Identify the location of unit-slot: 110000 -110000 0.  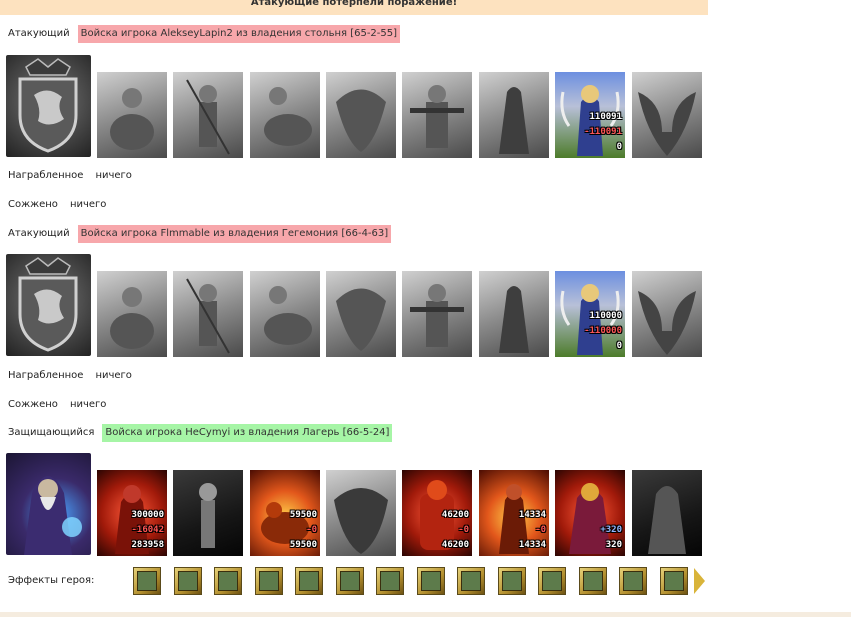
(590, 314).